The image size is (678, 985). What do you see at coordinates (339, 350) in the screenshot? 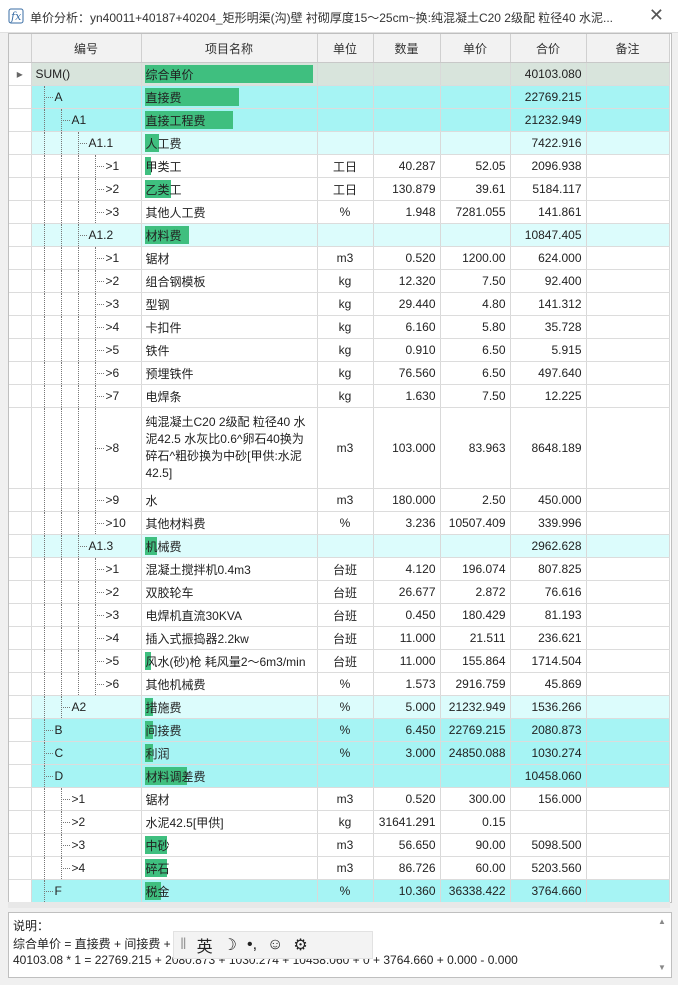
I see `table-row: >5 铁件 kg 0.910 6.50 5.915` at bounding box center [339, 350].